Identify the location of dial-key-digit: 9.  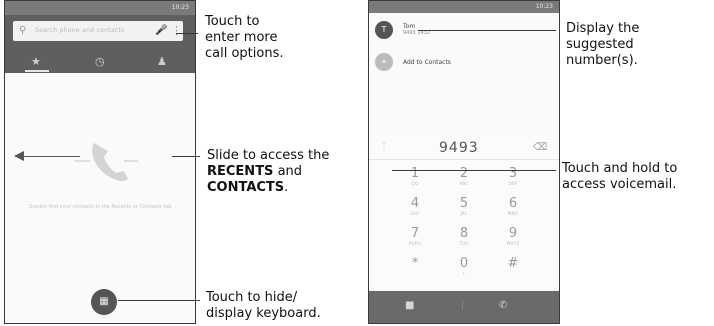
(513, 233).